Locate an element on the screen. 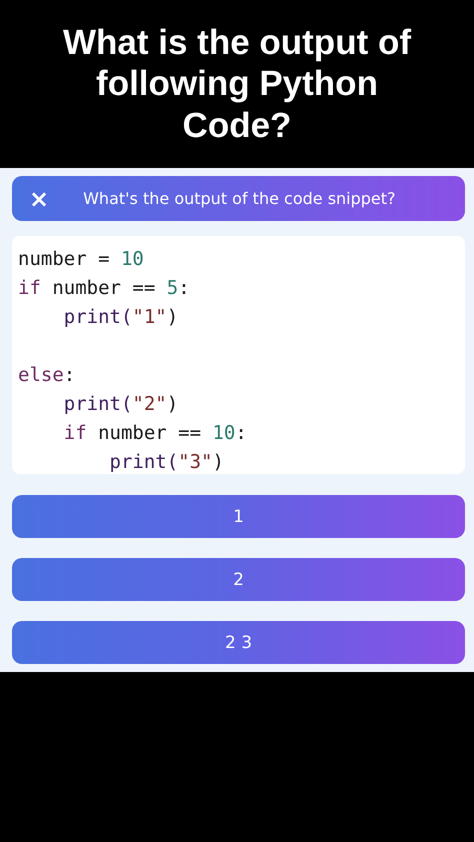  code-line: if number == 10: is located at coordinates (155, 433).